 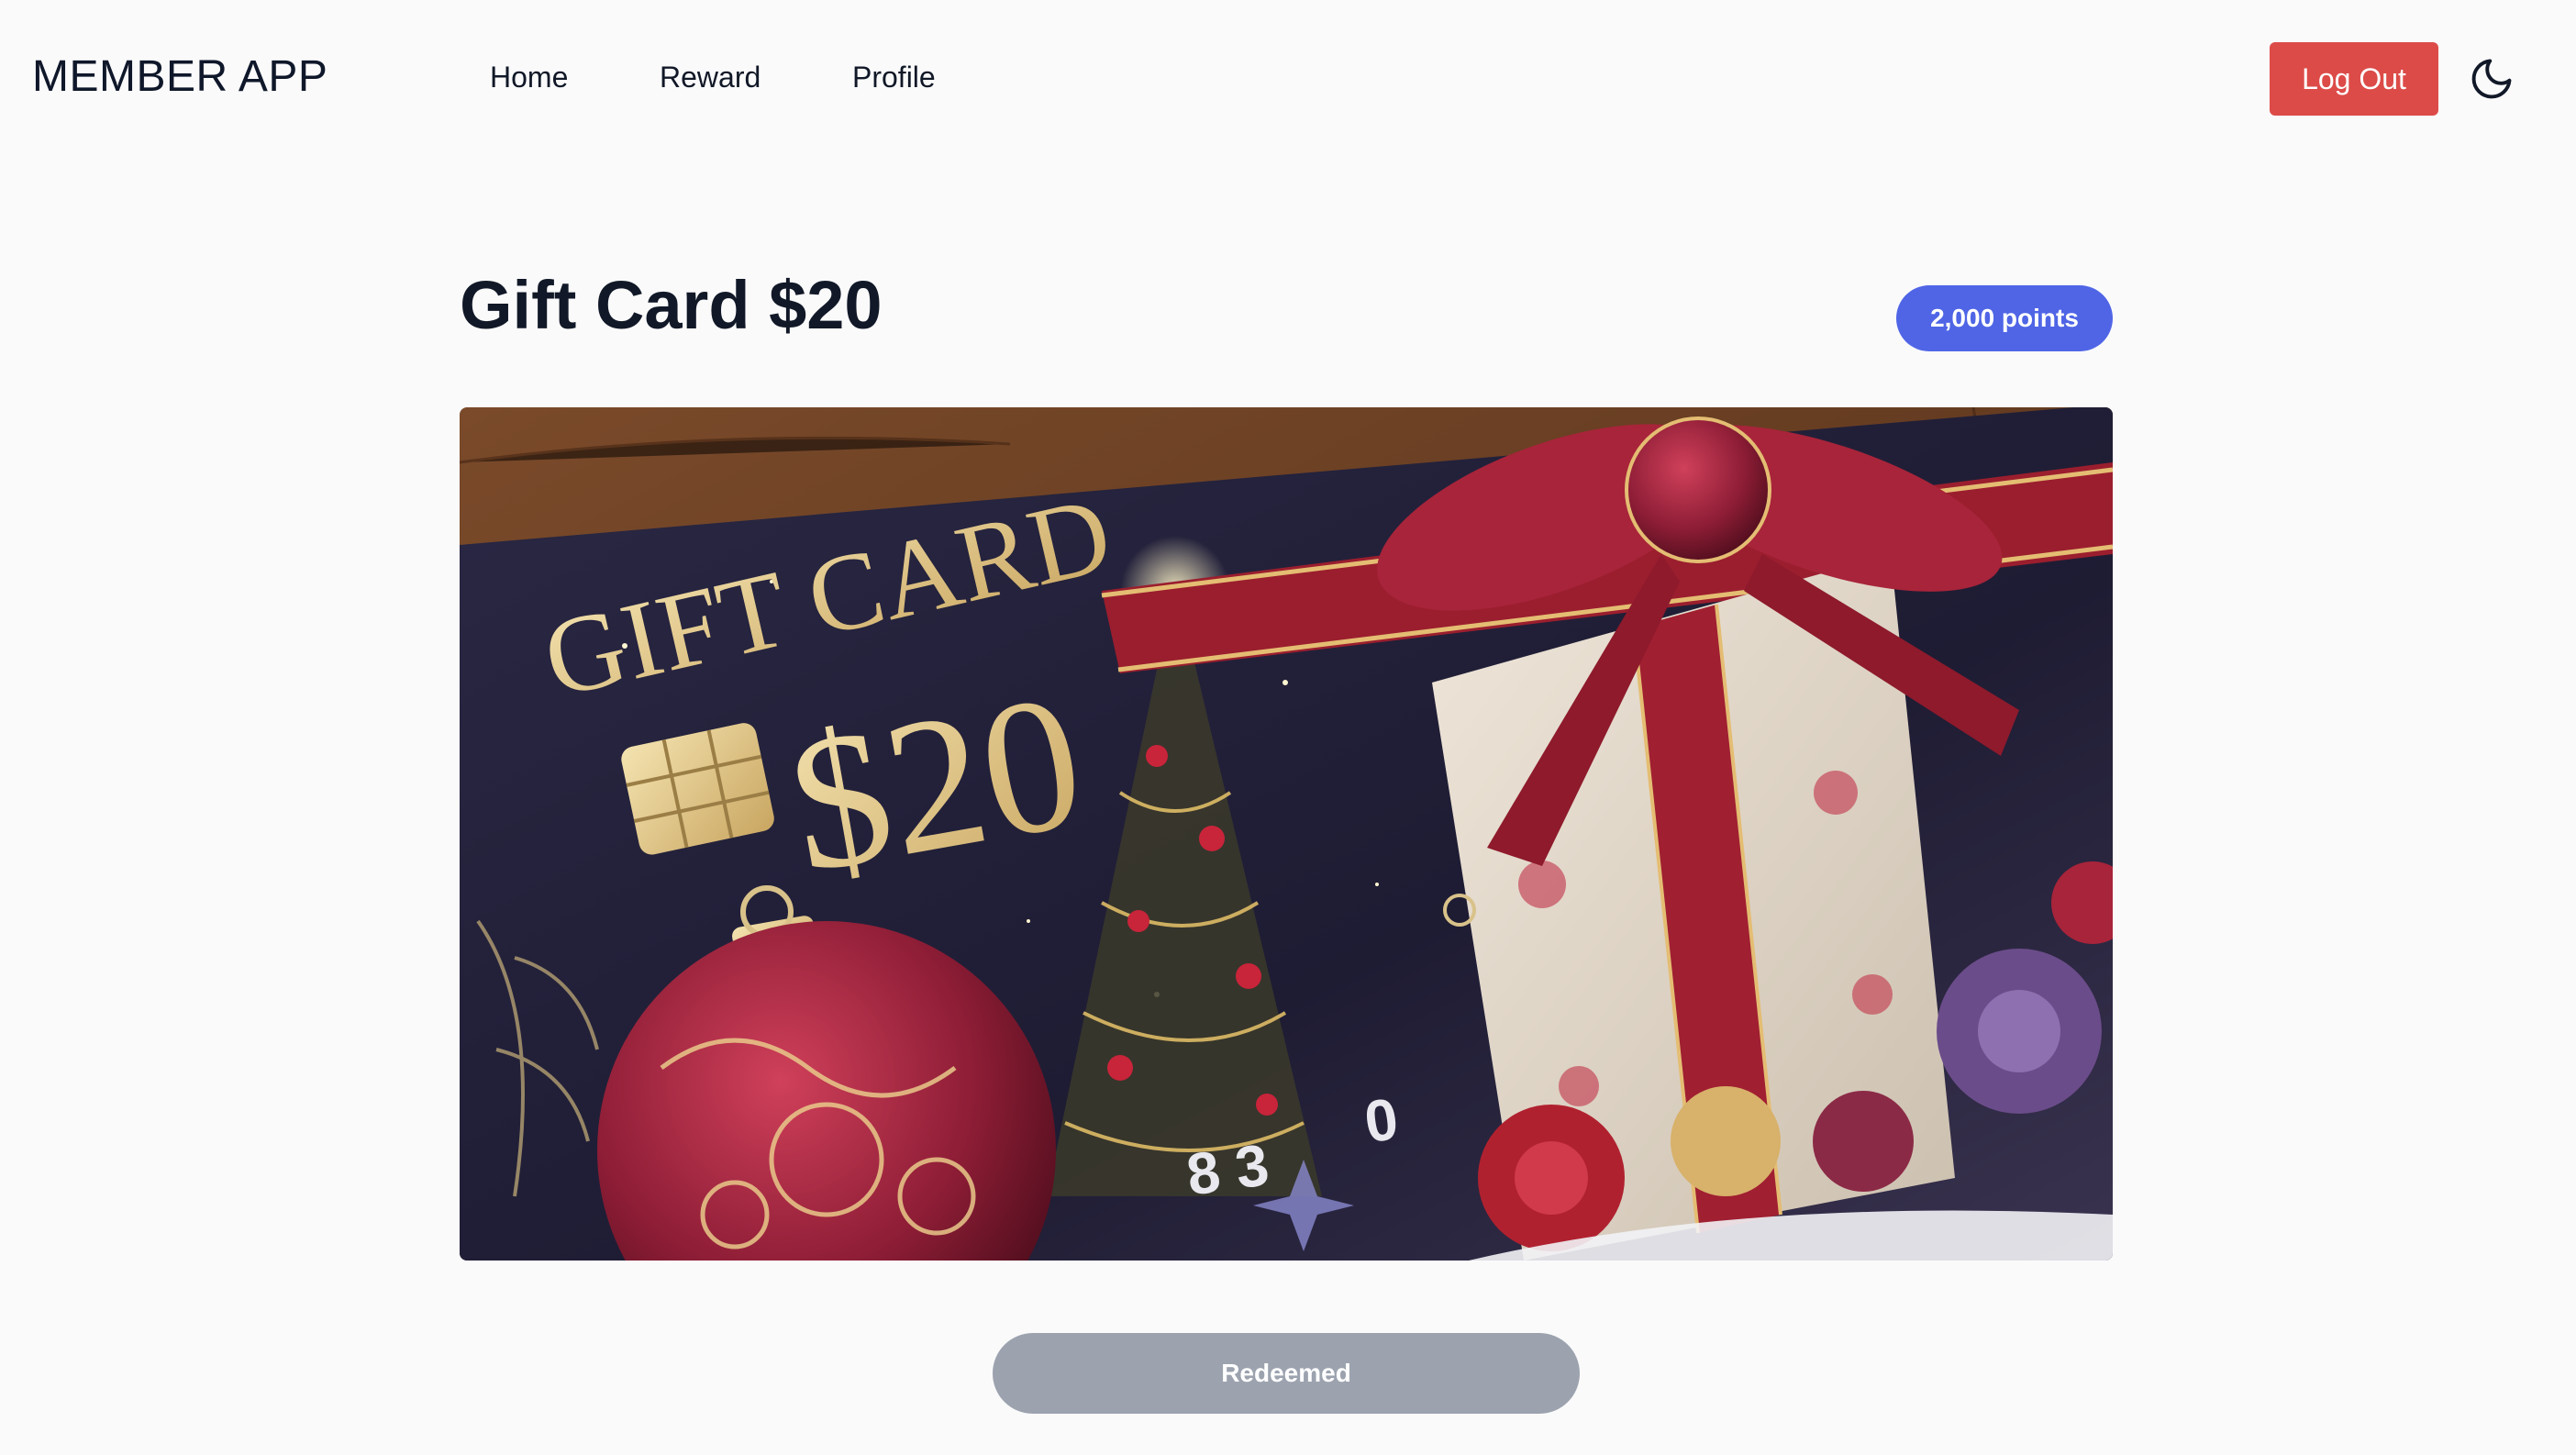 What do you see at coordinates (710, 77) in the screenshot?
I see `nav-reward-link: Reward` at bounding box center [710, 77].